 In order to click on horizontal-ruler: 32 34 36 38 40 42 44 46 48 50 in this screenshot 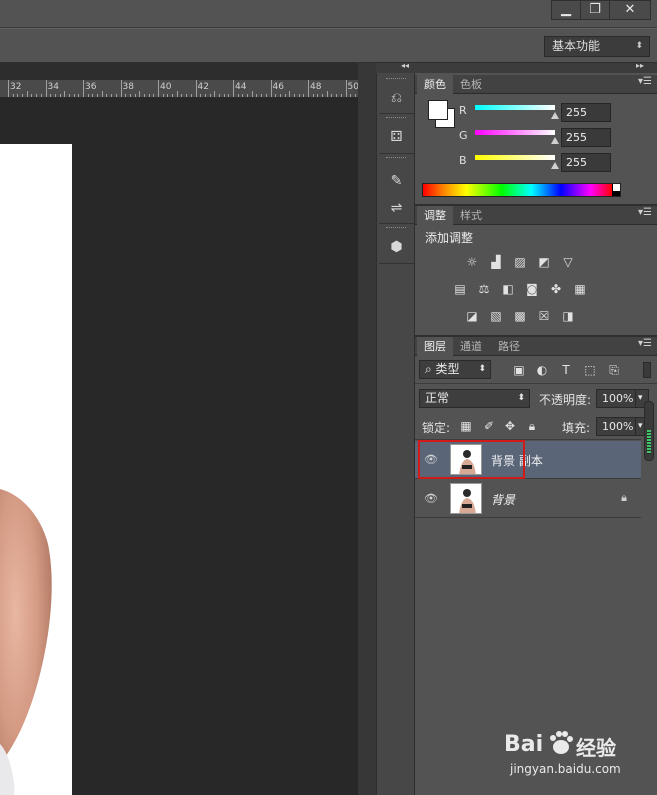, I will do `click(179, 89)`.